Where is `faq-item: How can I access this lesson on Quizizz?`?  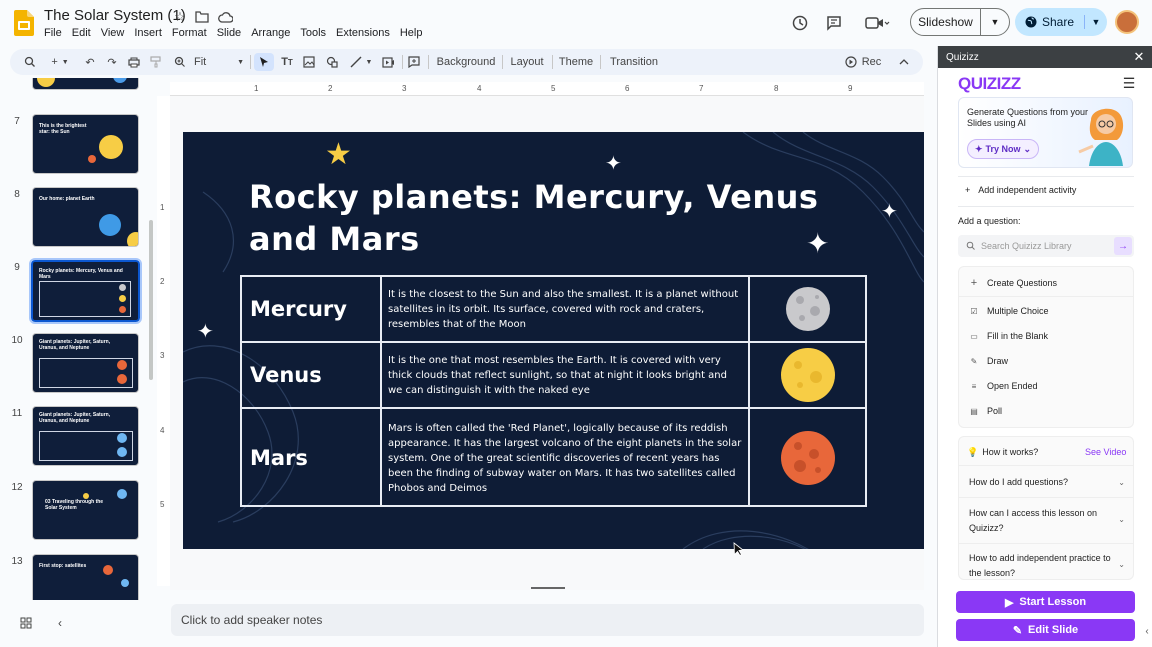 faq-item: How can I access this lesson on Quizizz? is located at coordinates (1044, 521).